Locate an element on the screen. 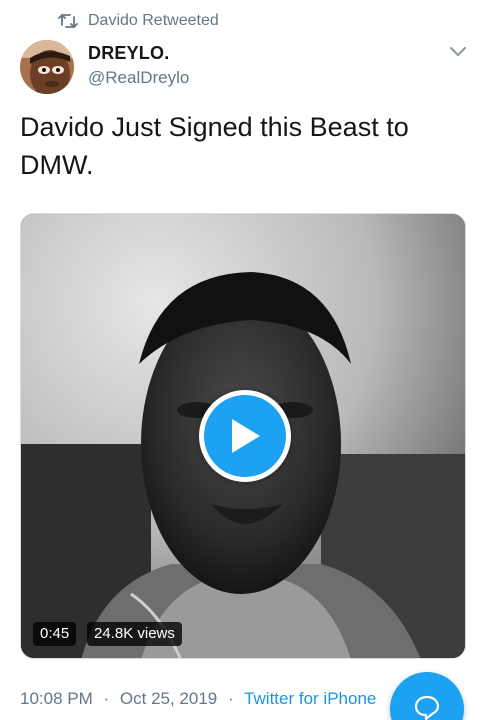 The height and width of the screenshot is (720, 487). play-icon is located at coordinates (246, 436).